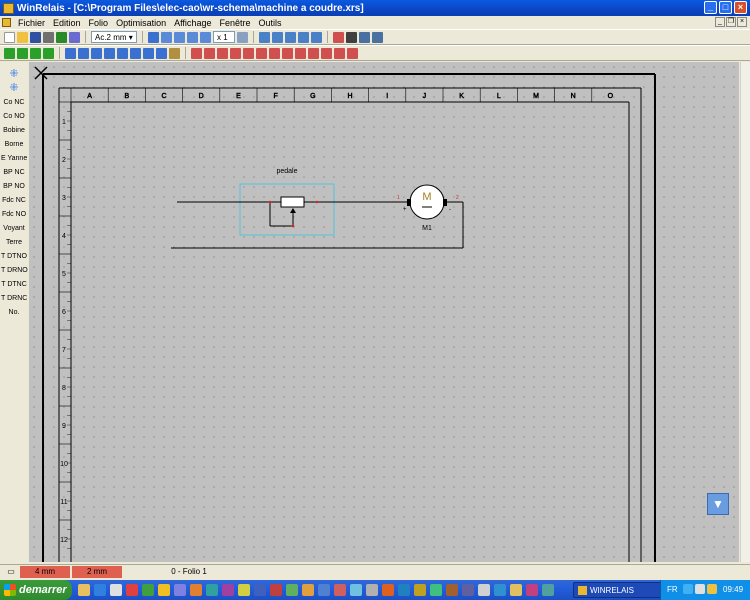  I want to click on arc-icon, so click(274, 53).